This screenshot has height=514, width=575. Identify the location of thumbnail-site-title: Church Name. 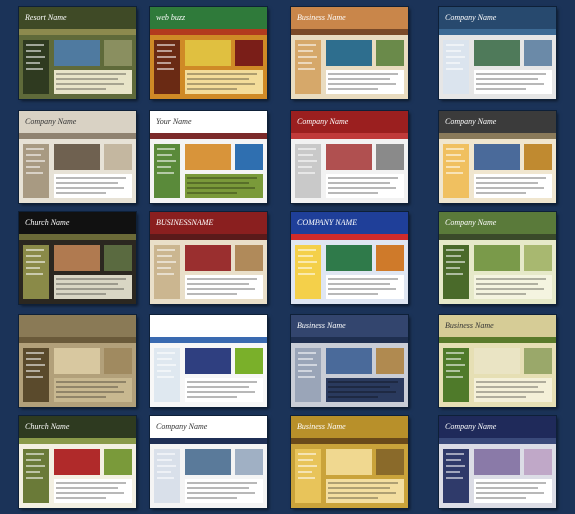
(47, 222).